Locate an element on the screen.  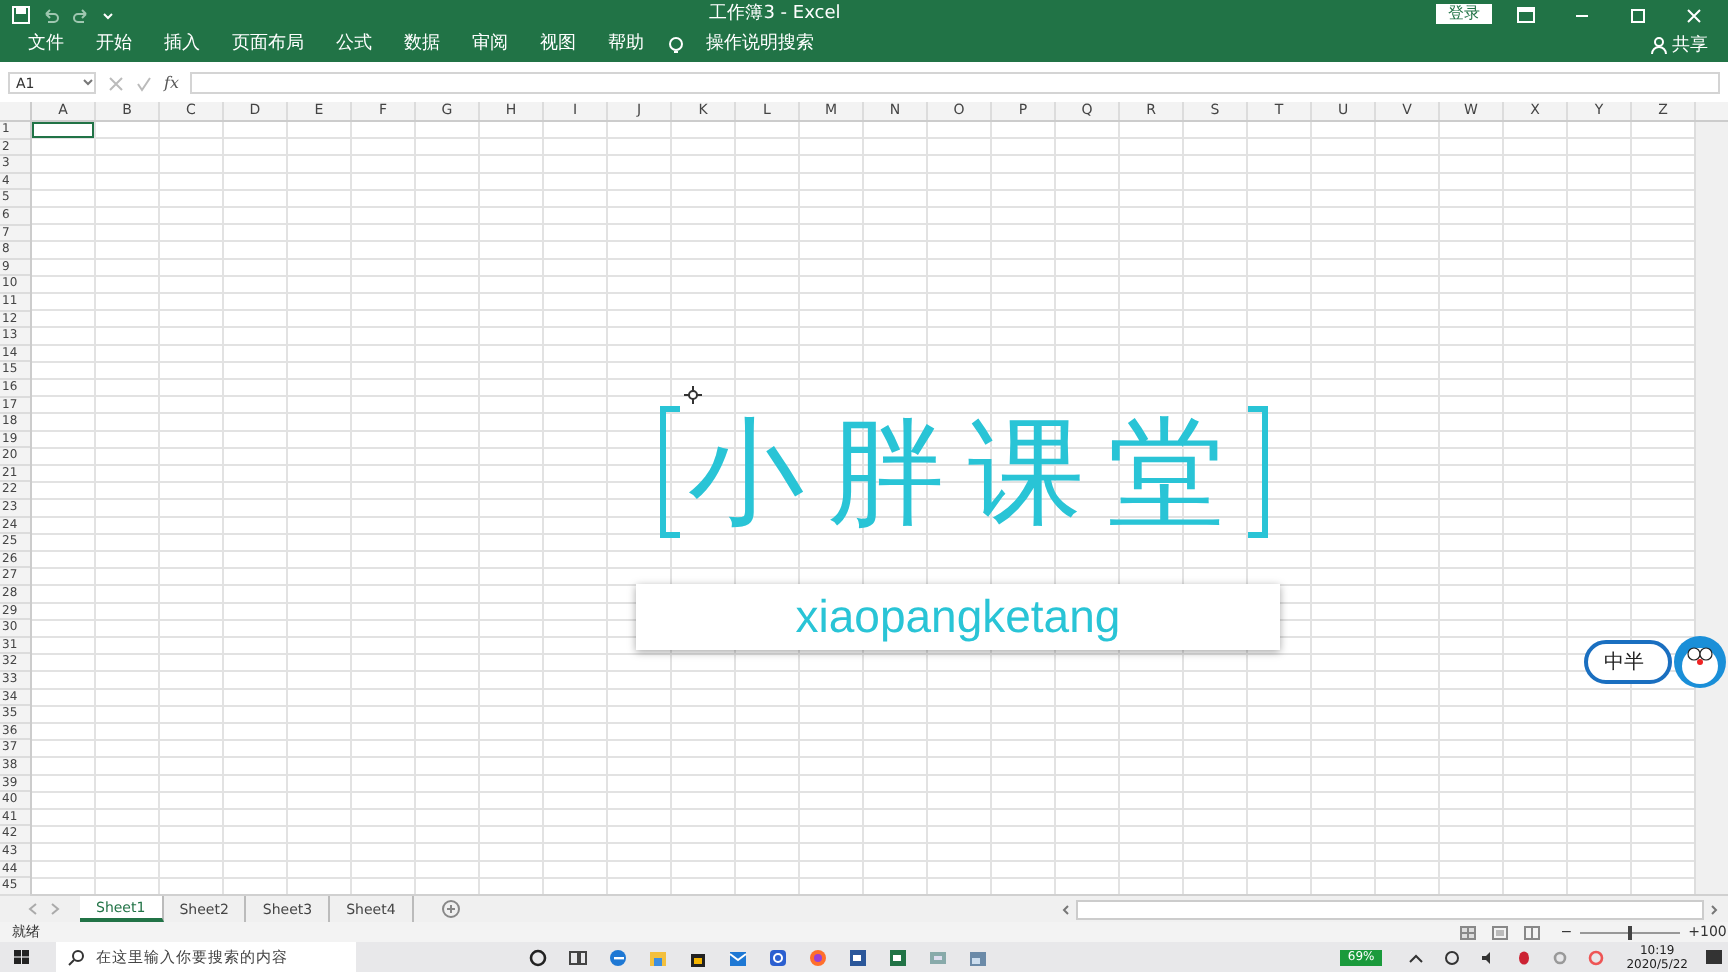
page-break-icon is located at coordinates (1532, 932).